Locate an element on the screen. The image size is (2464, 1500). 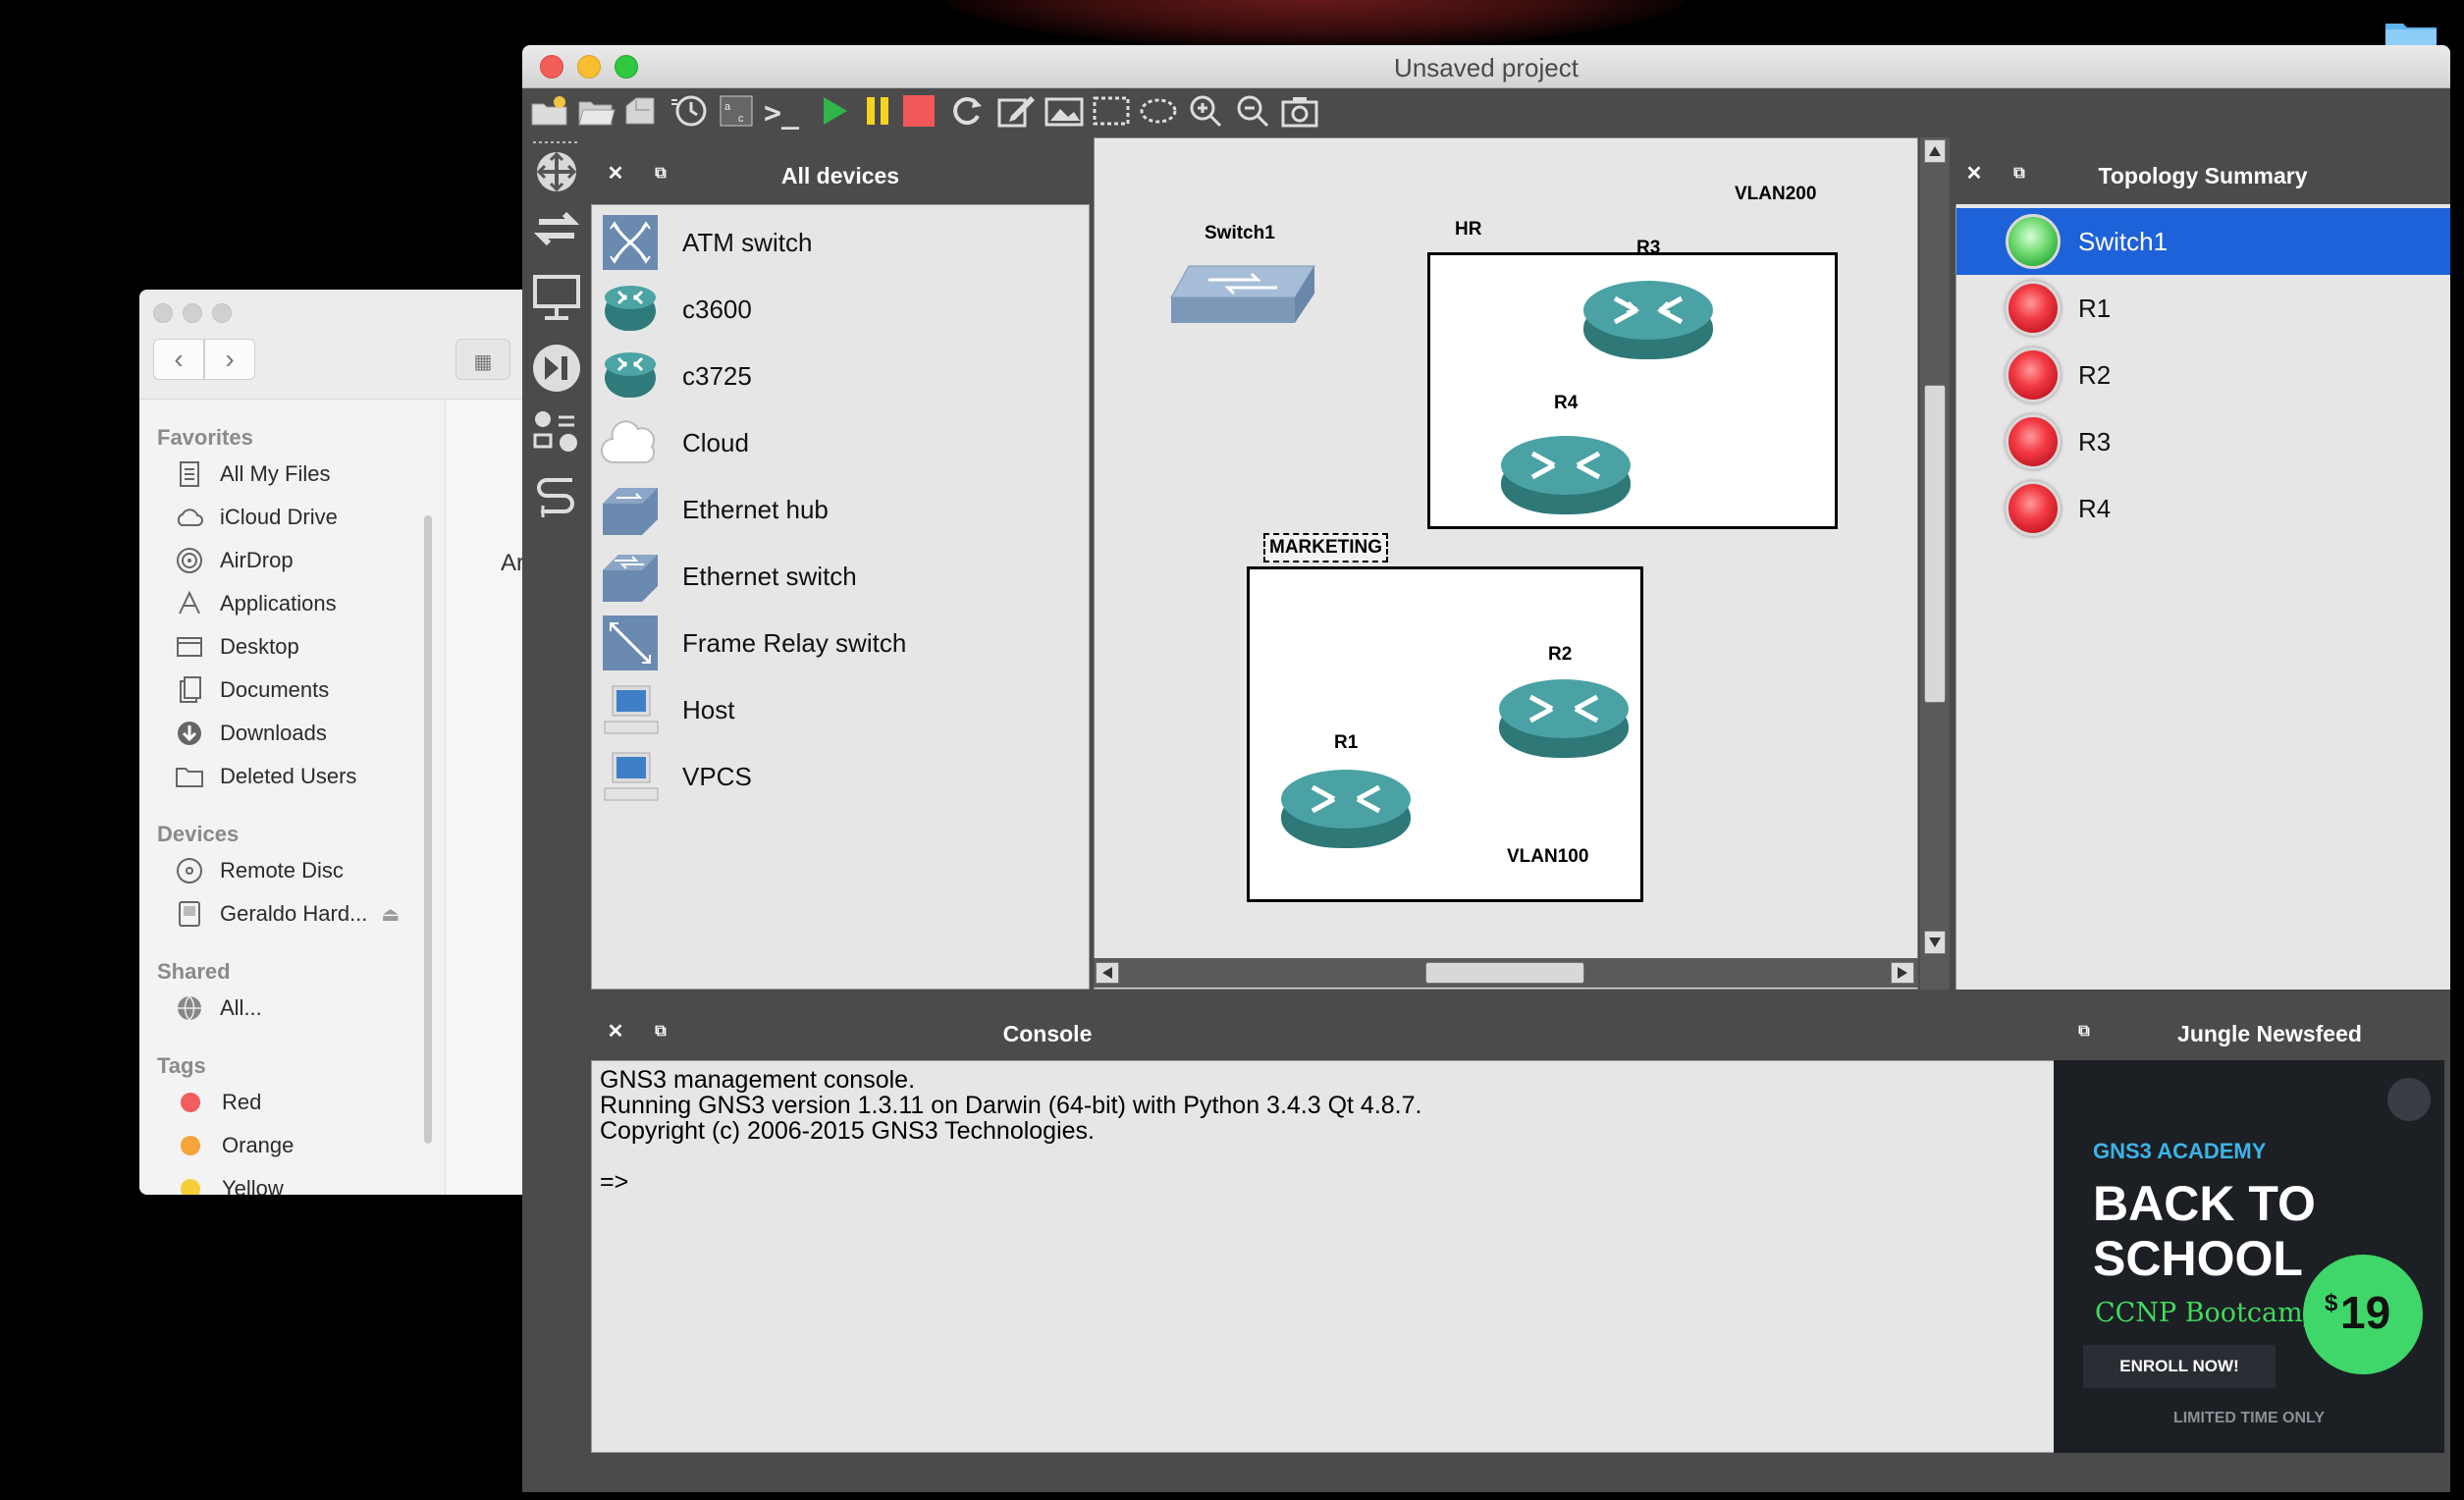
zoom-out-button is located at coordinates (1252, 113).